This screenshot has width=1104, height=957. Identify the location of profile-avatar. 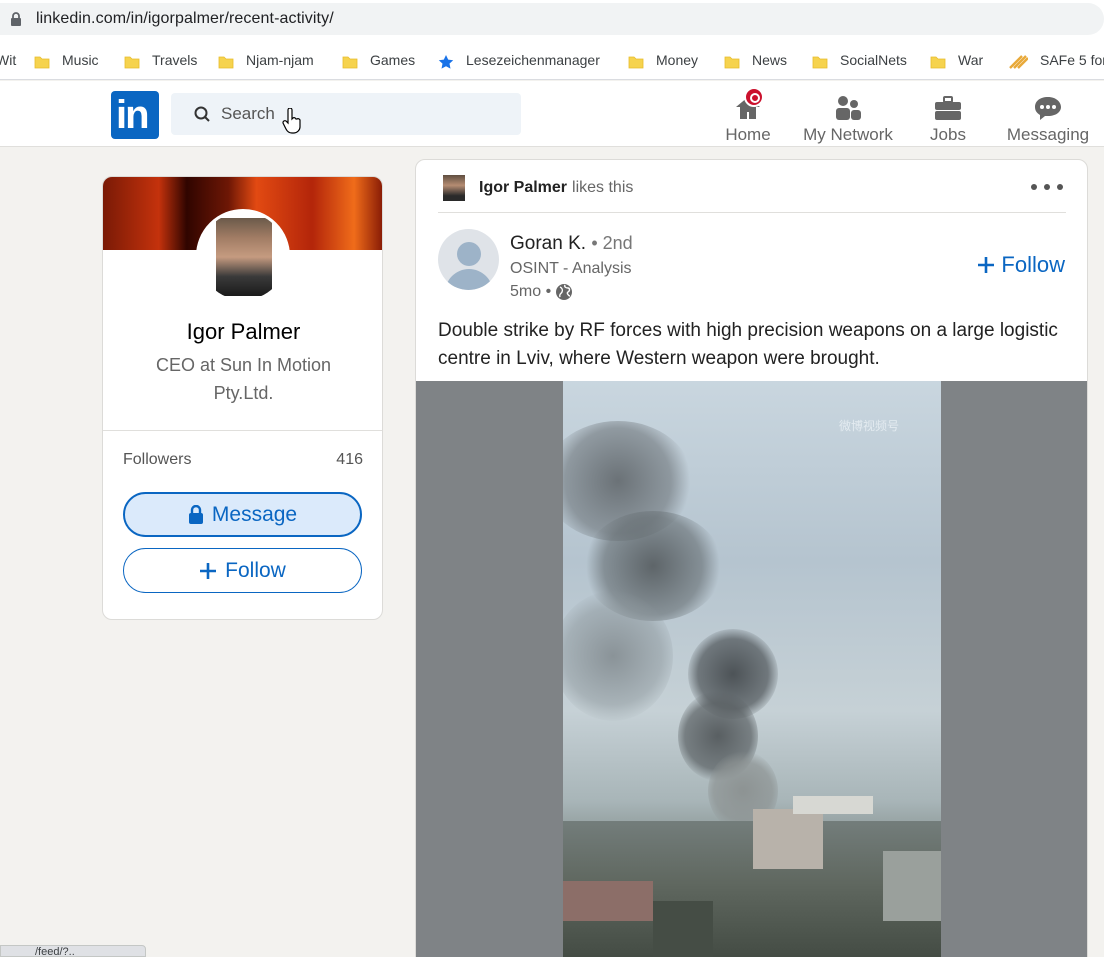
(243, 256).